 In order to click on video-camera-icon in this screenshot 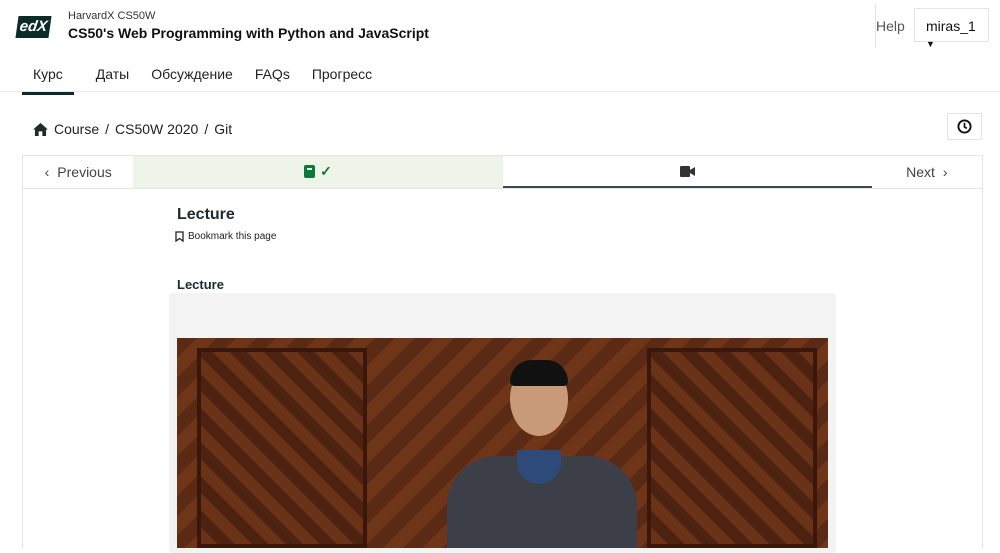, I will do `click(687, 171)`.